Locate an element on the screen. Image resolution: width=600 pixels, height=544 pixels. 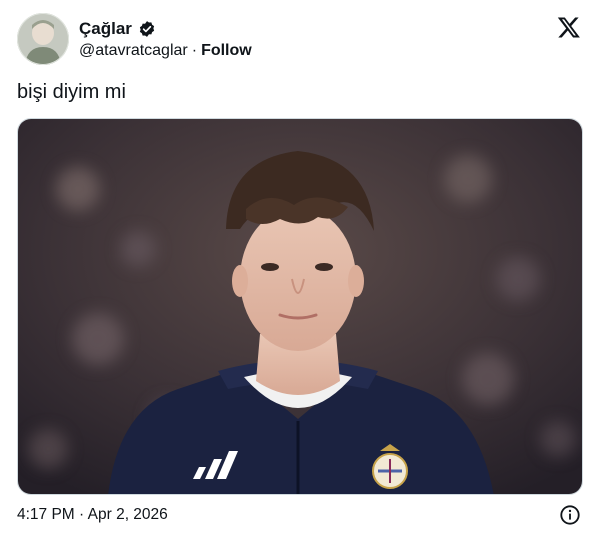
tweet-text: bişi diyim mi is located at coordinates (71, 92).